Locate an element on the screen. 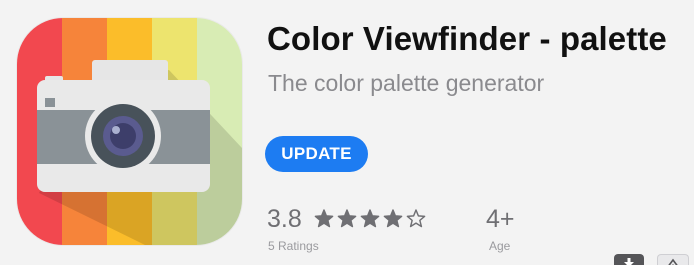 The height and width of the screenshot is (265, 694). update-button: UPDATE is located at coordinates (316, 154).